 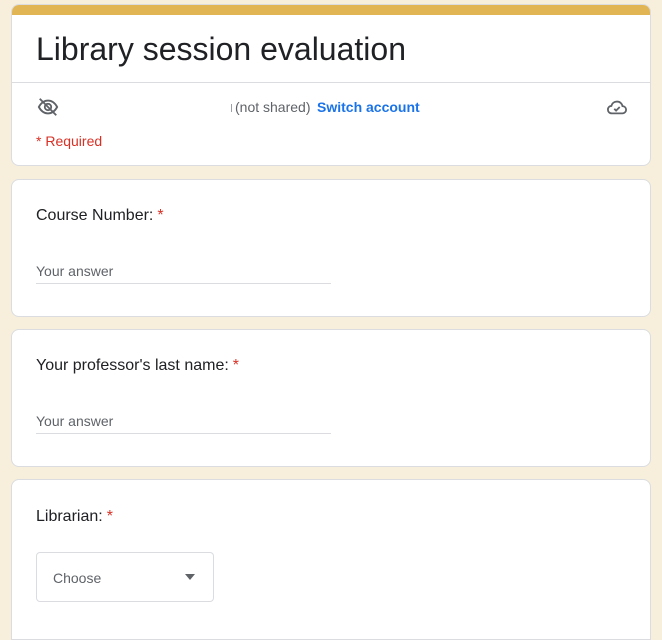 What do you see at coordinates (368, 107) in the screenshot?
I see `switch-account-link: Switch account` at bounding box center [368, 107].